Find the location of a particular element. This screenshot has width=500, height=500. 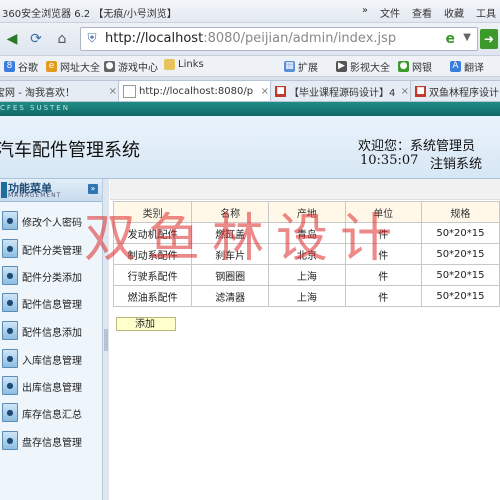

bookmark-nav: e 网址大全 is located at coordinates (73, 66).